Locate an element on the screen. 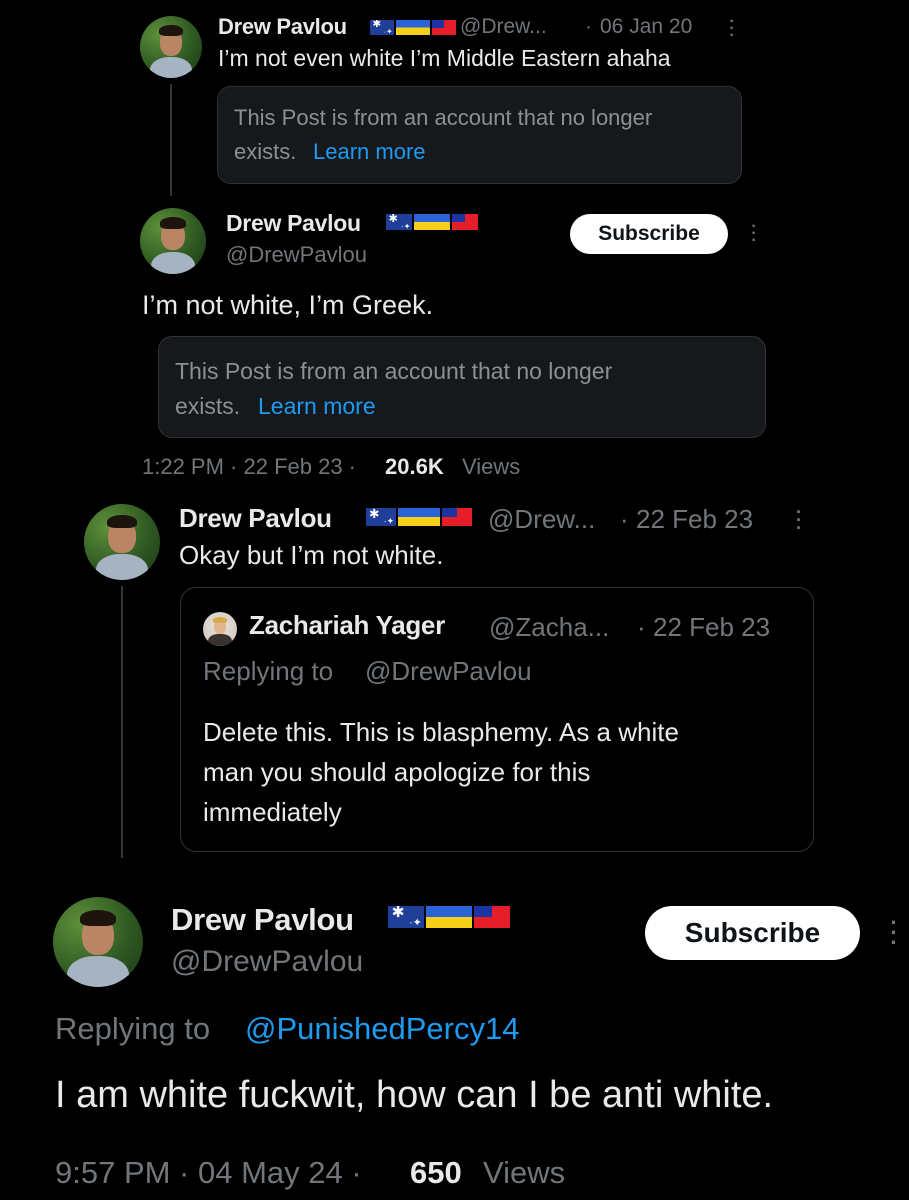 Image resolution: width=909 pixels, height=1200 pixels. post-text: I’m not white, I’m Greek. is located at coordinates (288, 305).